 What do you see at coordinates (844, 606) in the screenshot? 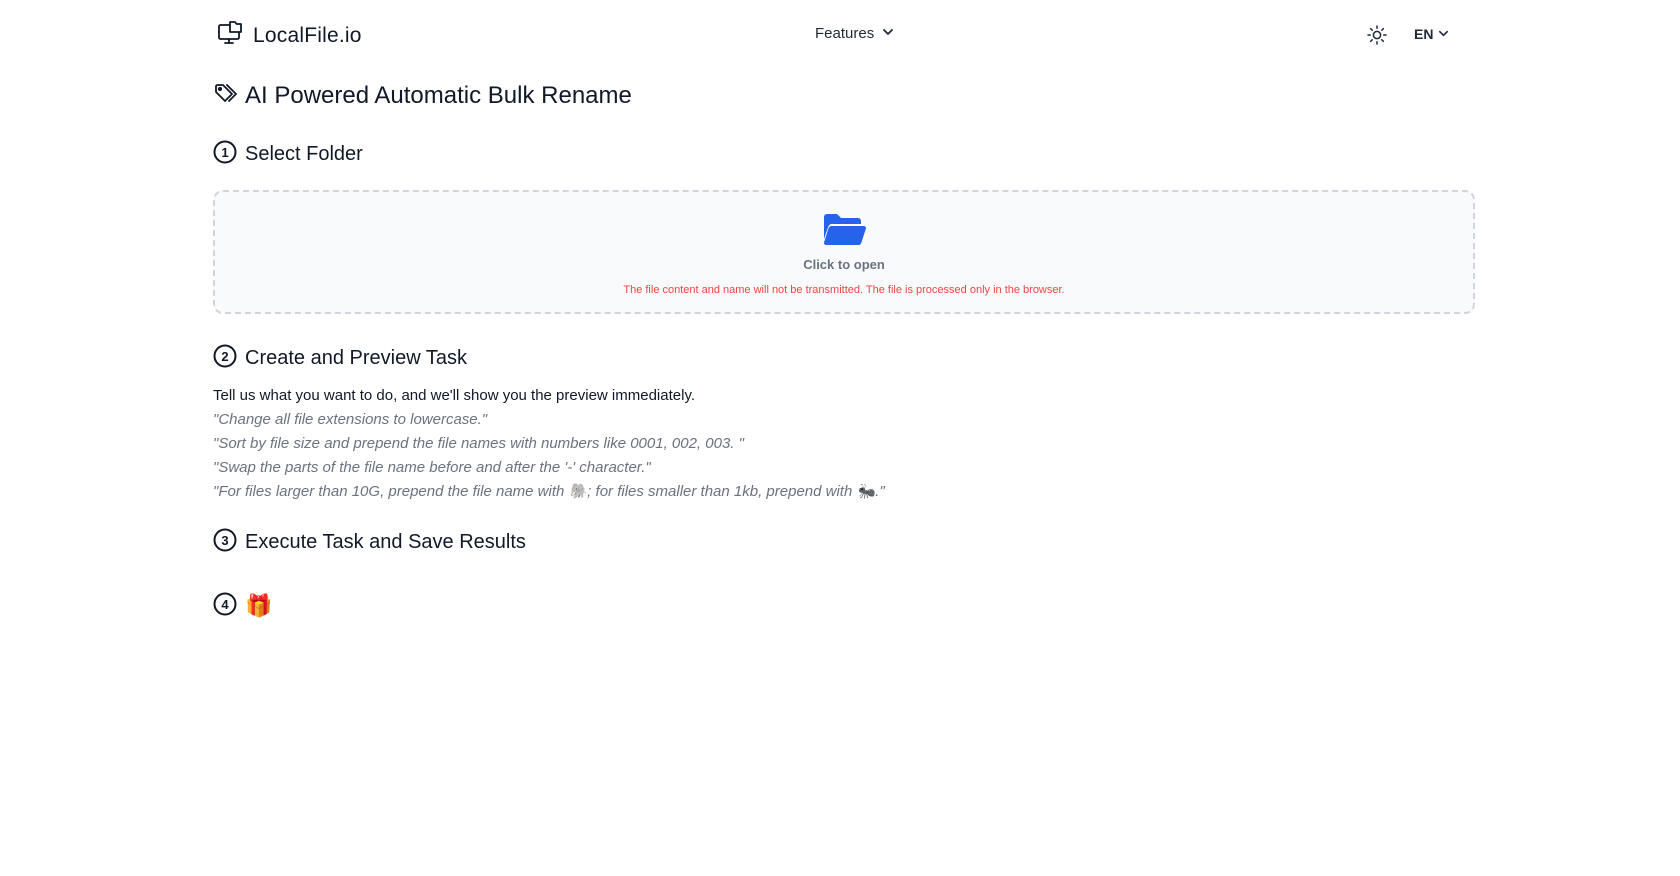
I see `step-4-heading: 4 🎁` at bounding box center [844, 606].